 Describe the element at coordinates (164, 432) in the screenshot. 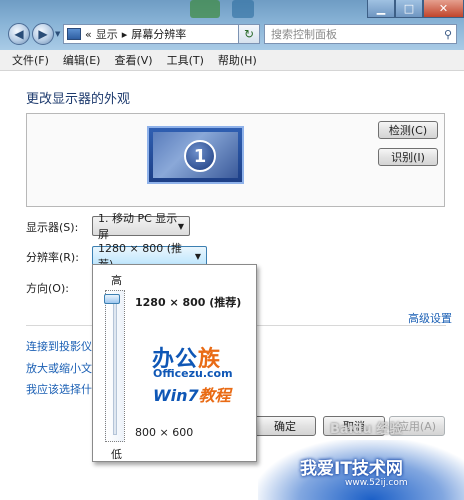

I see `resolution-option-bottom: 800 × 600` at that location.